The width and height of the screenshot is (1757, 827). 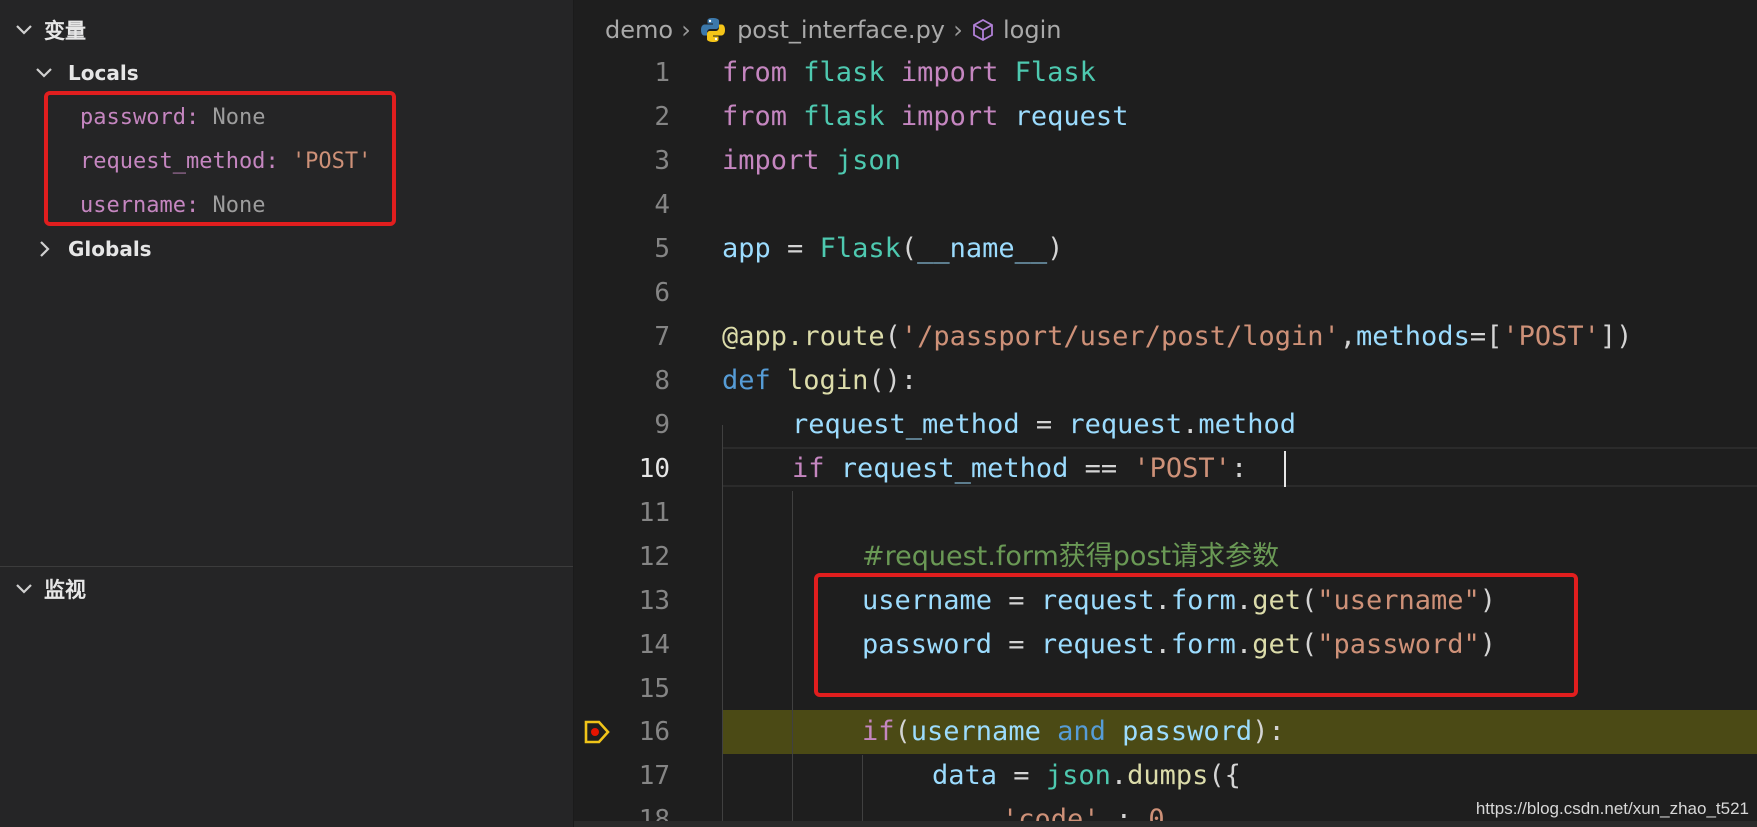 I want to click on watch-section-header: 监视, so click(x=43, y=589).